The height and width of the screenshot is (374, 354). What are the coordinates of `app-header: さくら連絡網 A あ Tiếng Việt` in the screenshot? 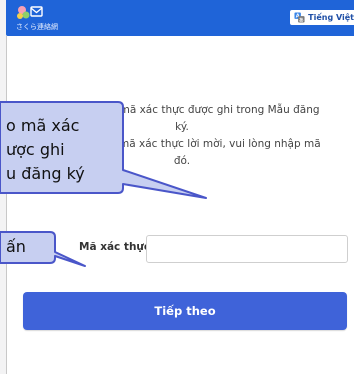 It's located at (180, 18).